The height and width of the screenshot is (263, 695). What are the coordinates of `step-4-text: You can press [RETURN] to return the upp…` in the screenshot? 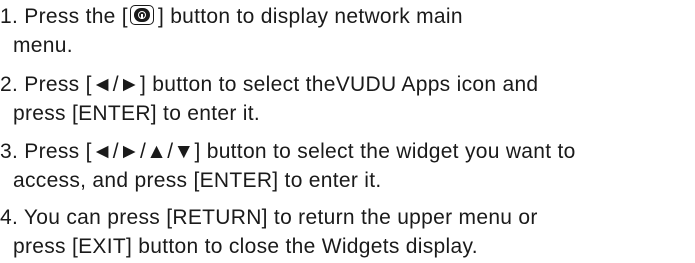 It's located at (278, 217).